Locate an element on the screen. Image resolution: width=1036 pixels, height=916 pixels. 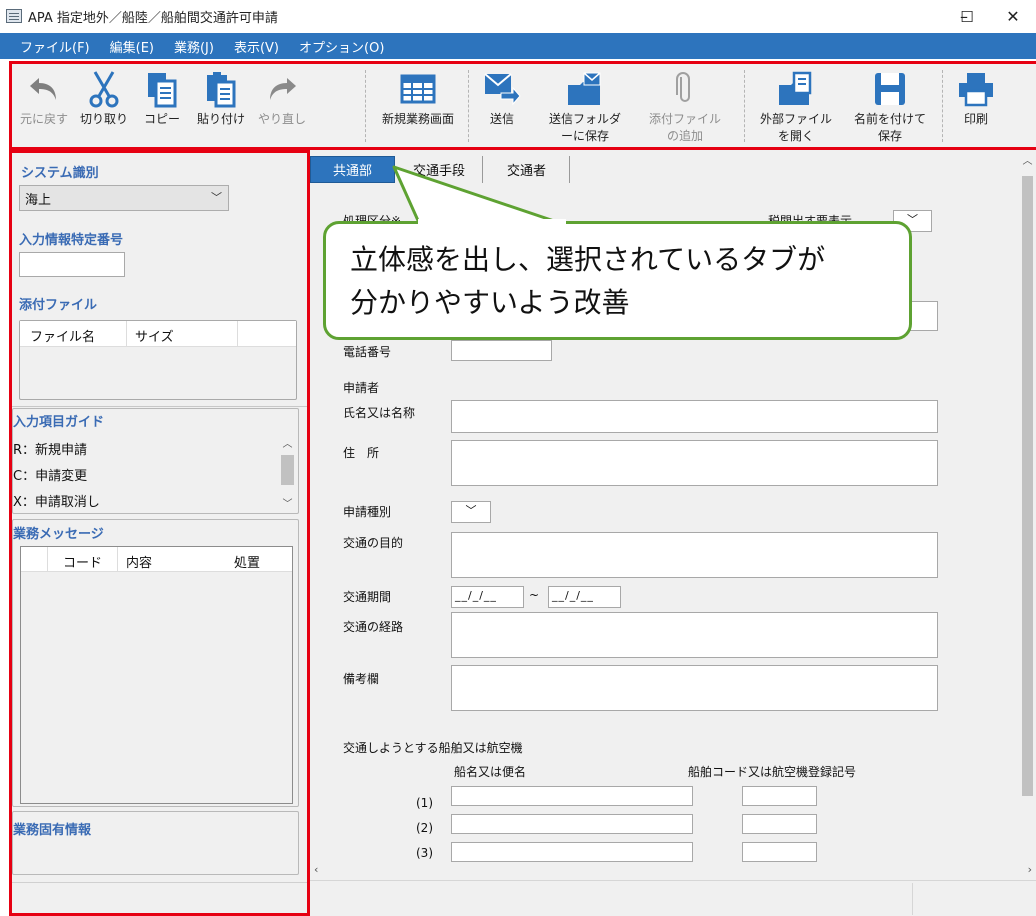
input-id-label: 入力情報特定番号 is located at coordinates (71, 240).